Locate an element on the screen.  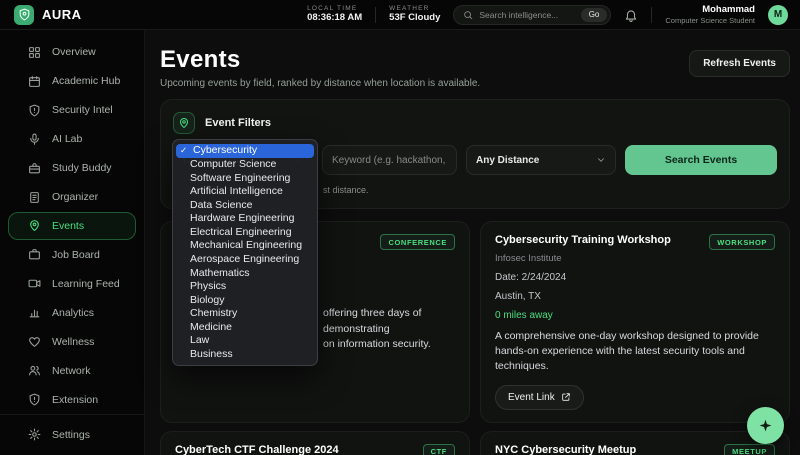
header-divider is located at coordinates (376, 14).